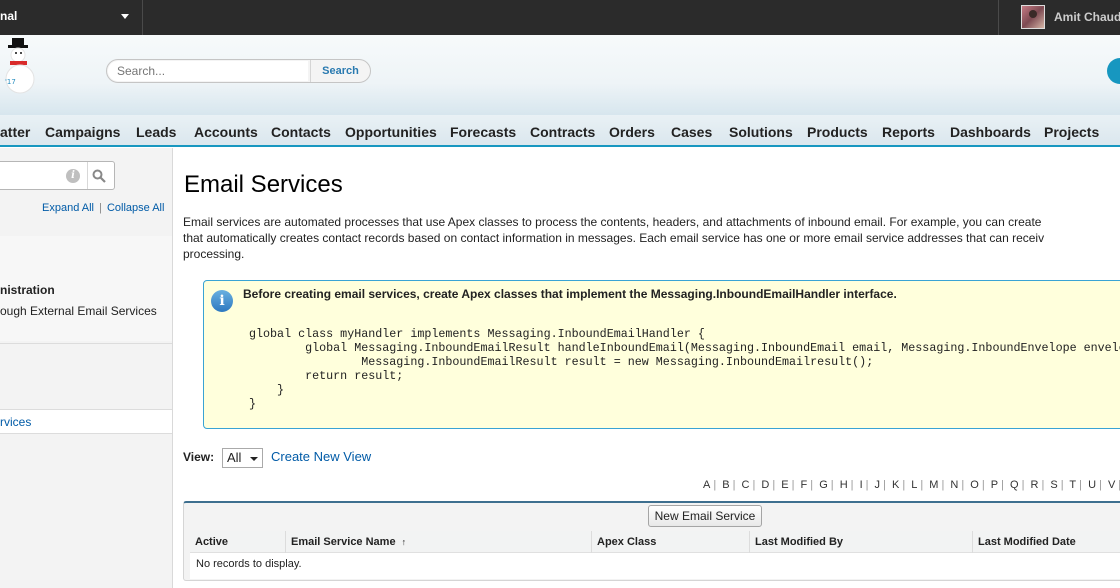  Describe the element at coordinates (321, 456) in the screenshot. I see `create-new-view-link: Create New View` at that location.